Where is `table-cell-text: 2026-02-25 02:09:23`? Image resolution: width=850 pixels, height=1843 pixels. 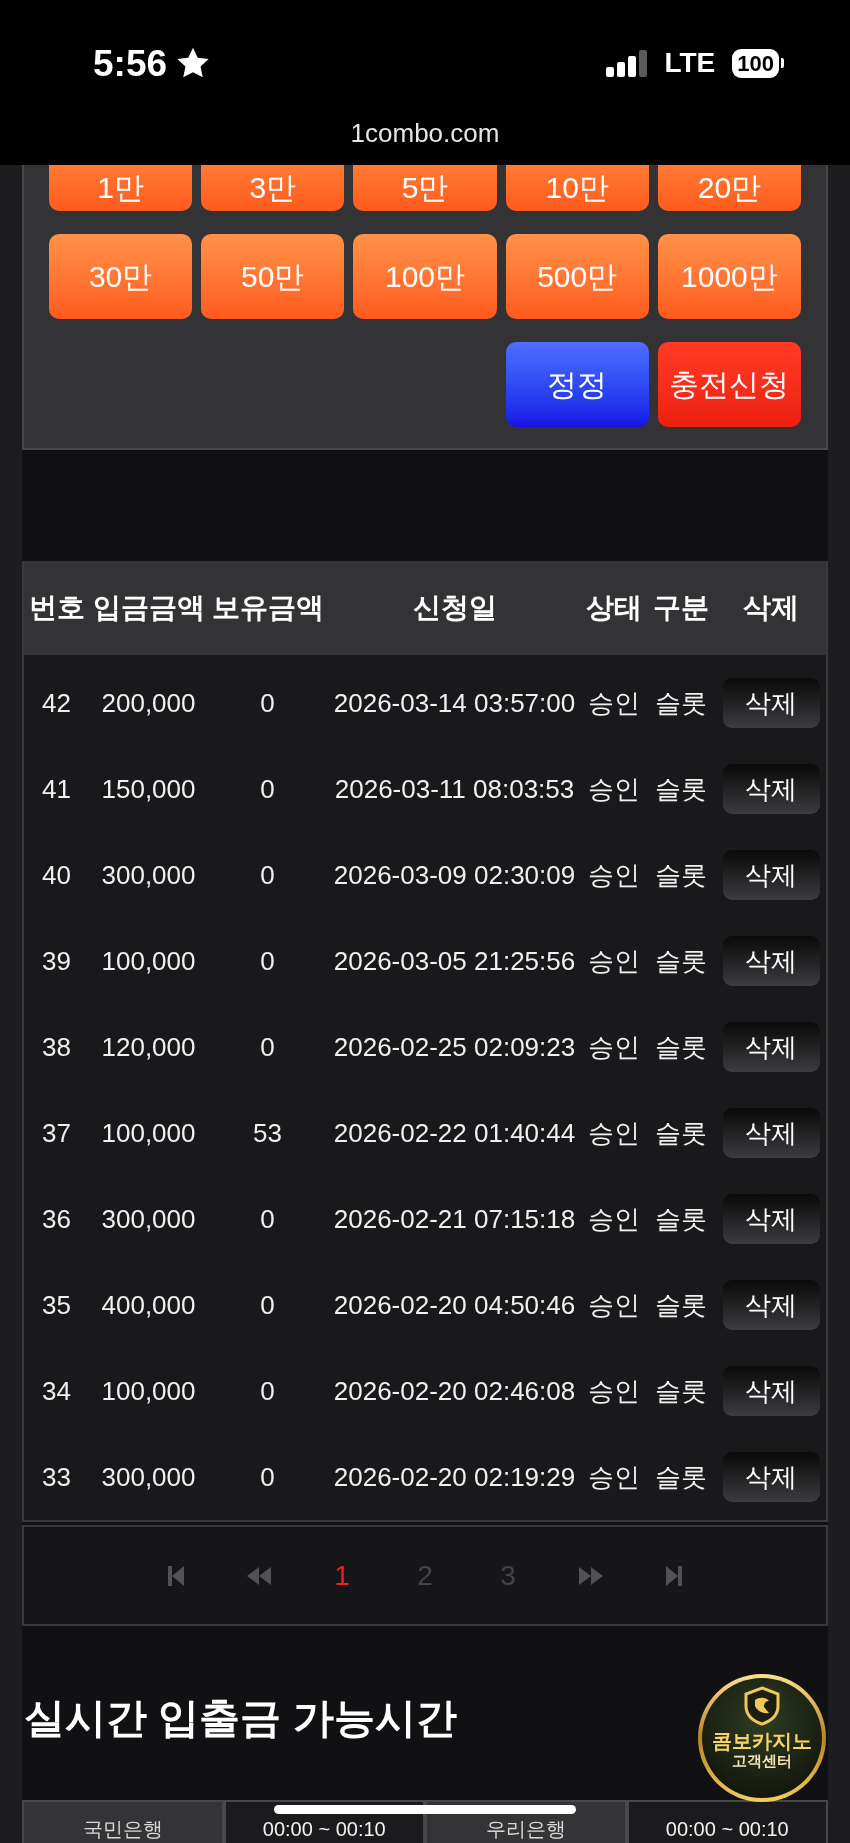
table-cell-text: 2026-02-25 02:09:23 is located at coordinates (454, 1047).